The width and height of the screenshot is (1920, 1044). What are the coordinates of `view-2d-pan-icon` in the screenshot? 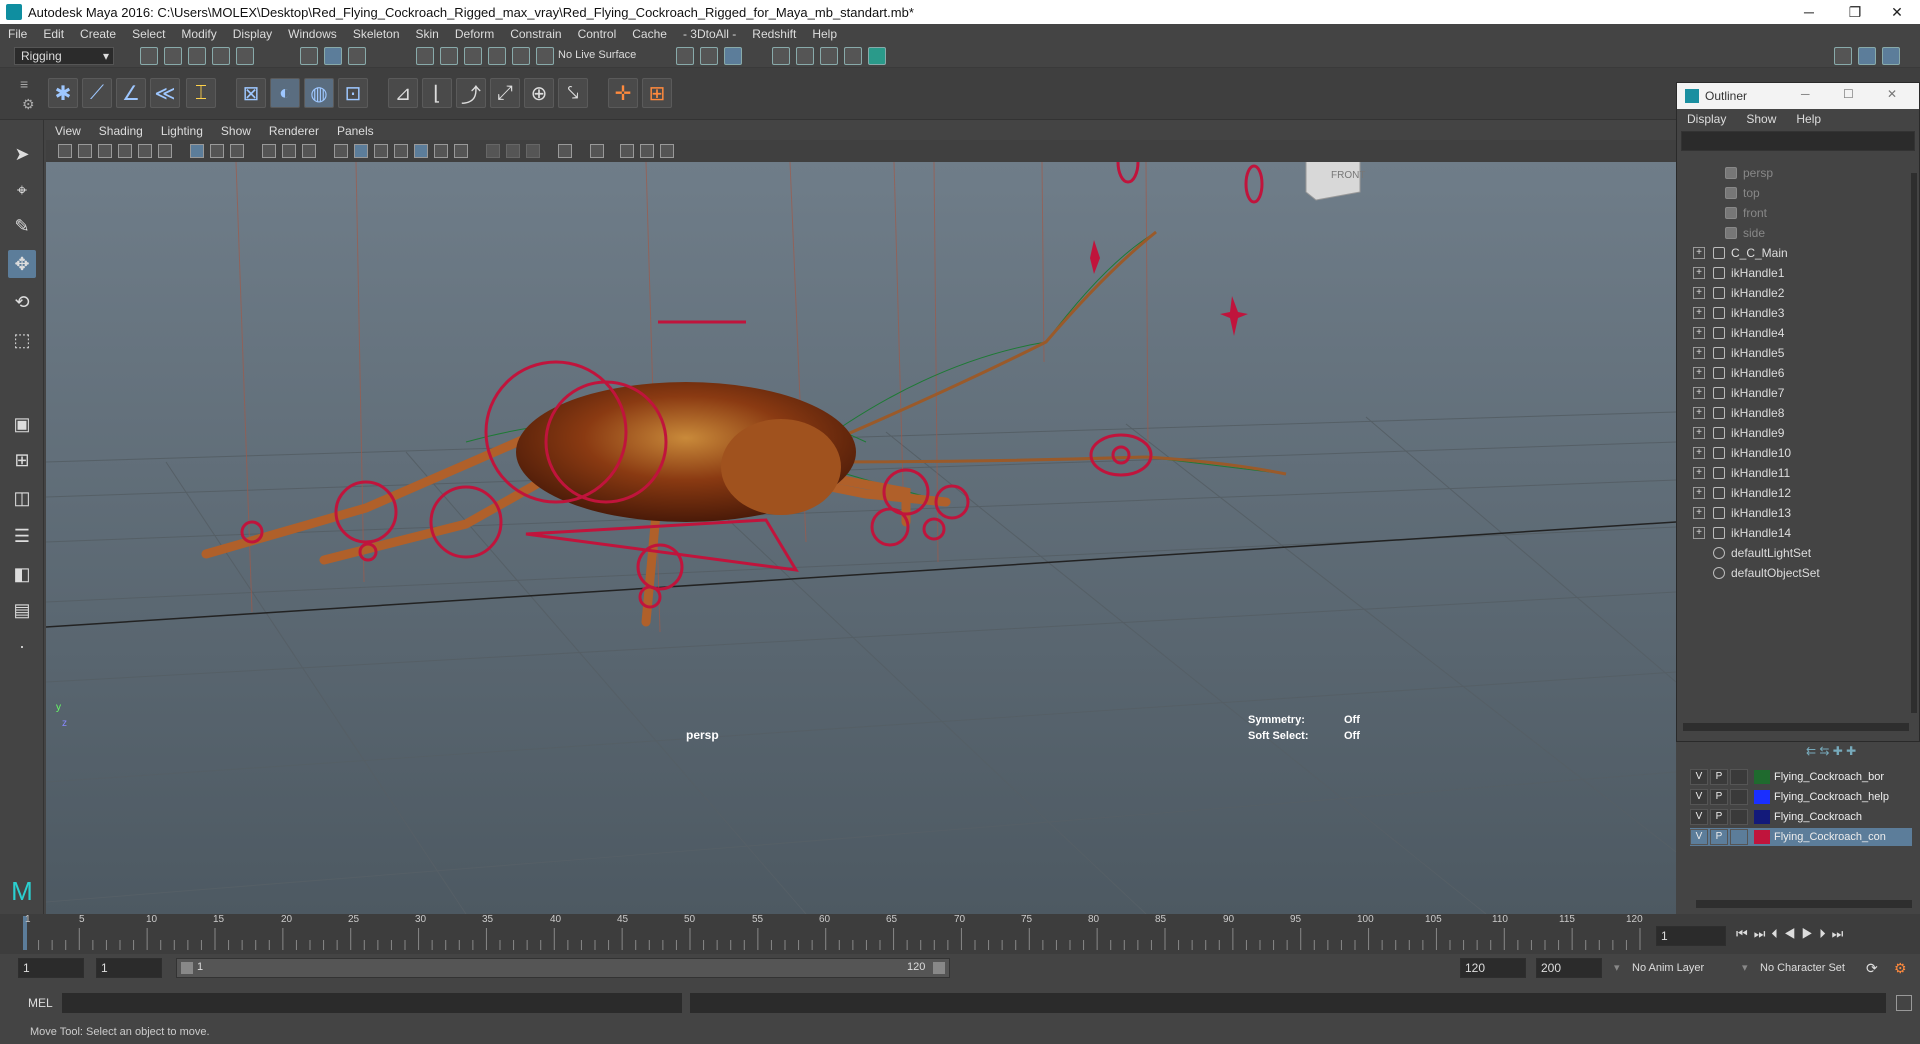 It's located at (145, 151).